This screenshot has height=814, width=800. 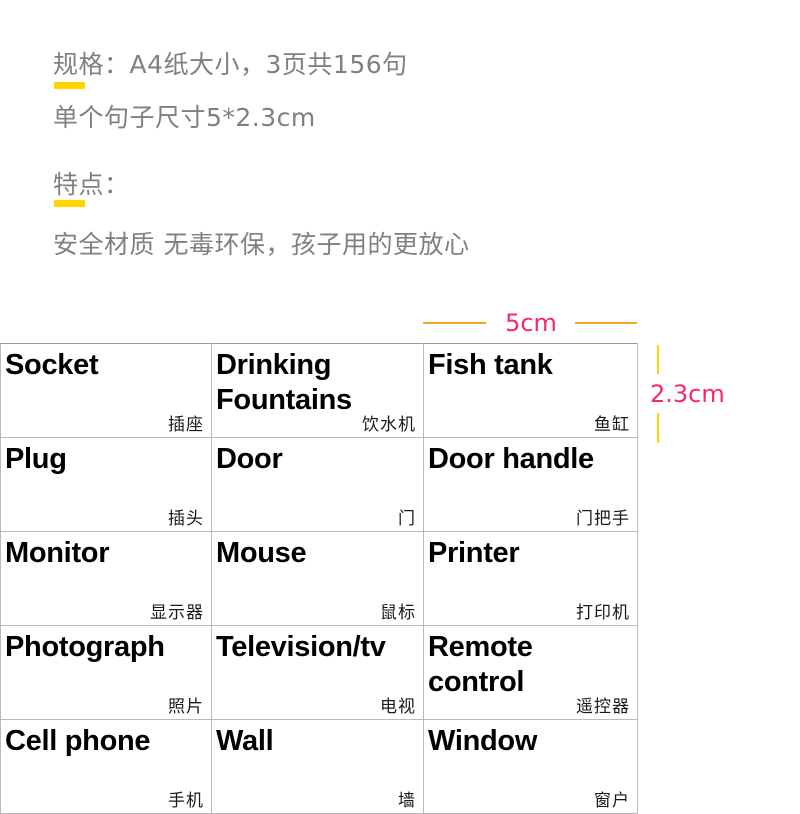 I want to click on vocabulary-card: Window 窗户, so click(x=530, y=766).